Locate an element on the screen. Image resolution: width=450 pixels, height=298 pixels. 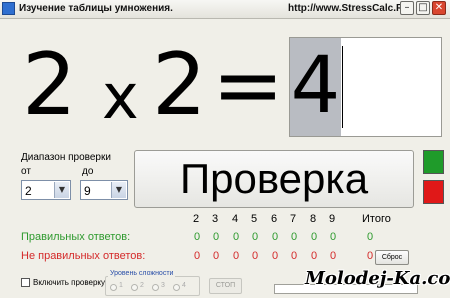
difficulty-label: 2 is located at coordinates (142, 285).